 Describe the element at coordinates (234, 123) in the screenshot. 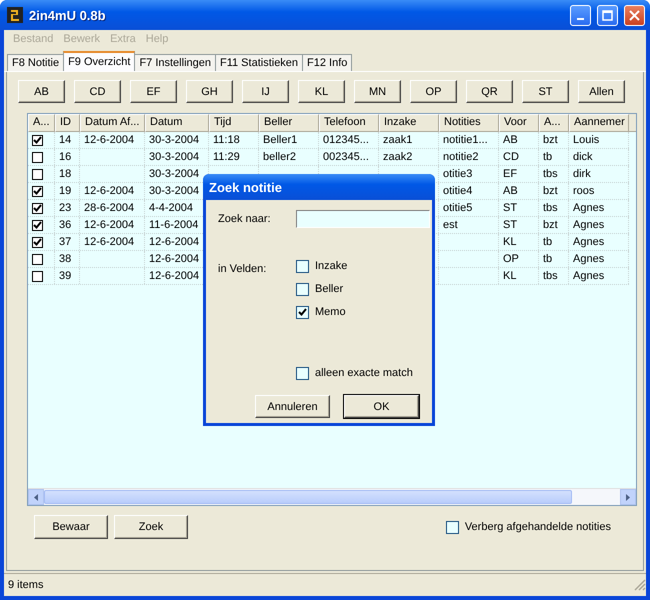

I see `column-header: Tijd` at that location.